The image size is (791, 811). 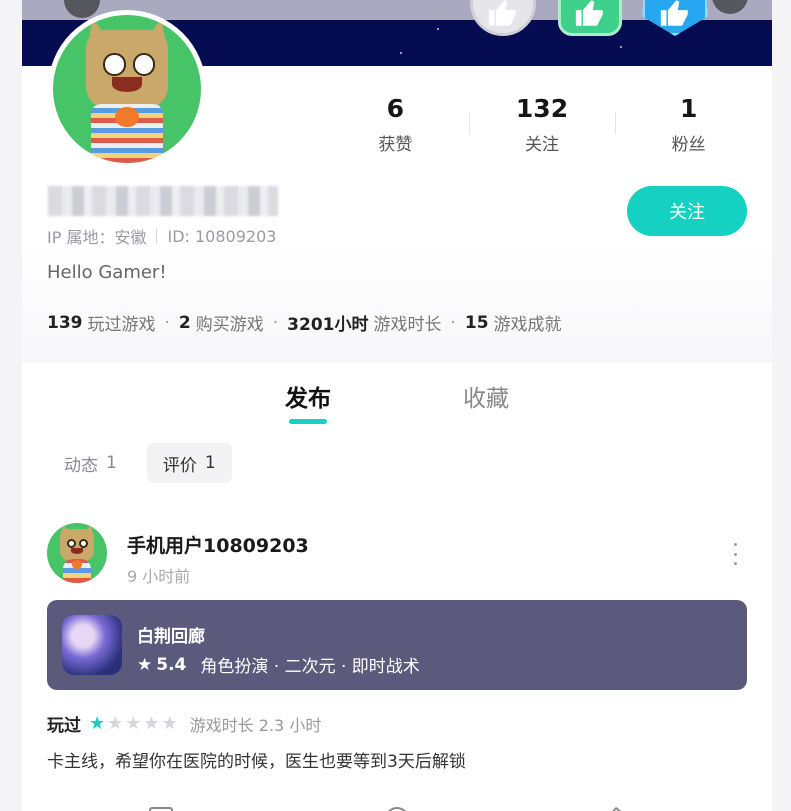 What do you see at coordinates (92, 645) in the screenshot?
I see `game-cover-image` at bounding box center [92, 645].